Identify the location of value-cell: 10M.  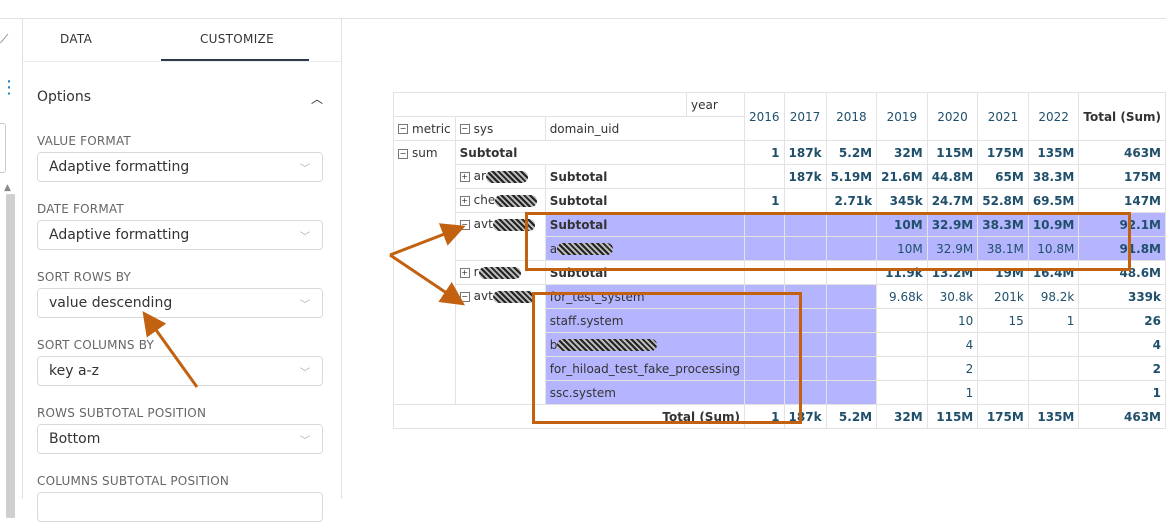
(902, 224).